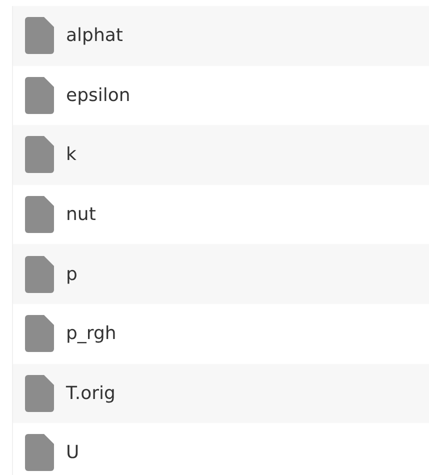 The height and width of the screenshot is (475, 429). I want to click on file-name: alphat, so click(94, 35).